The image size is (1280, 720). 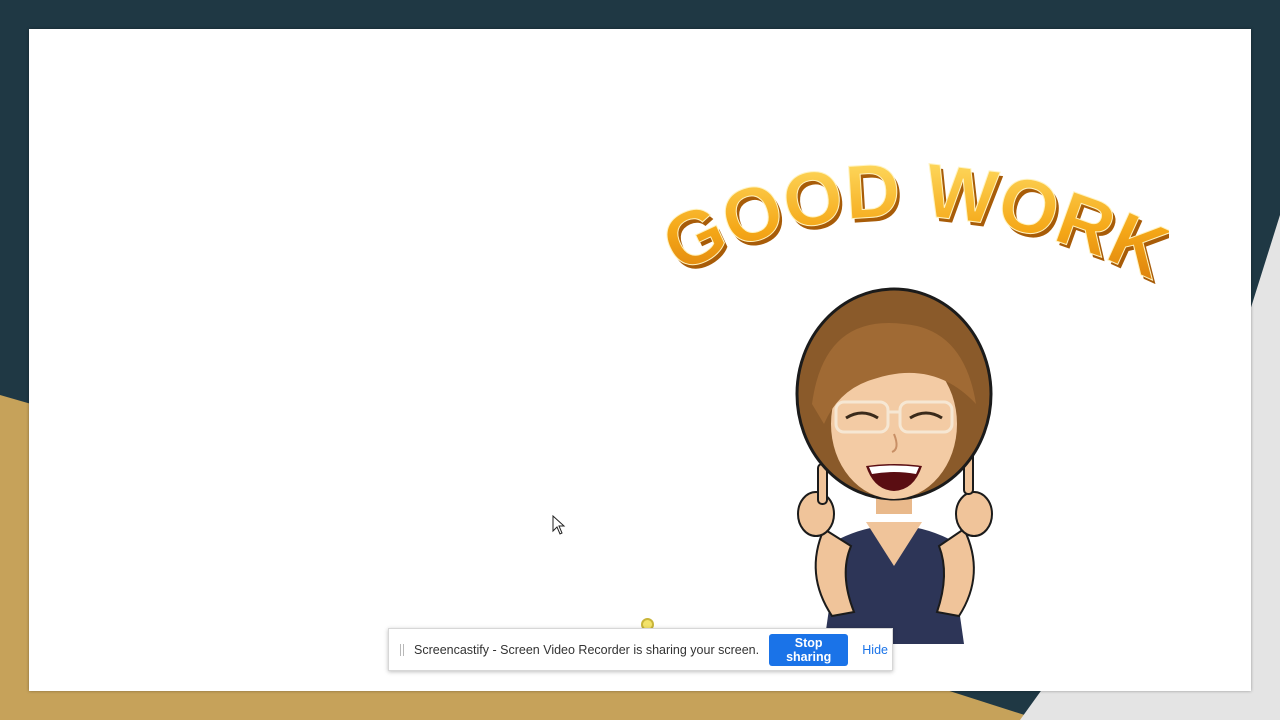 I want to click on good-work-sticker: GOOD WORK GOOD WORK, so click(x=909, y=215).